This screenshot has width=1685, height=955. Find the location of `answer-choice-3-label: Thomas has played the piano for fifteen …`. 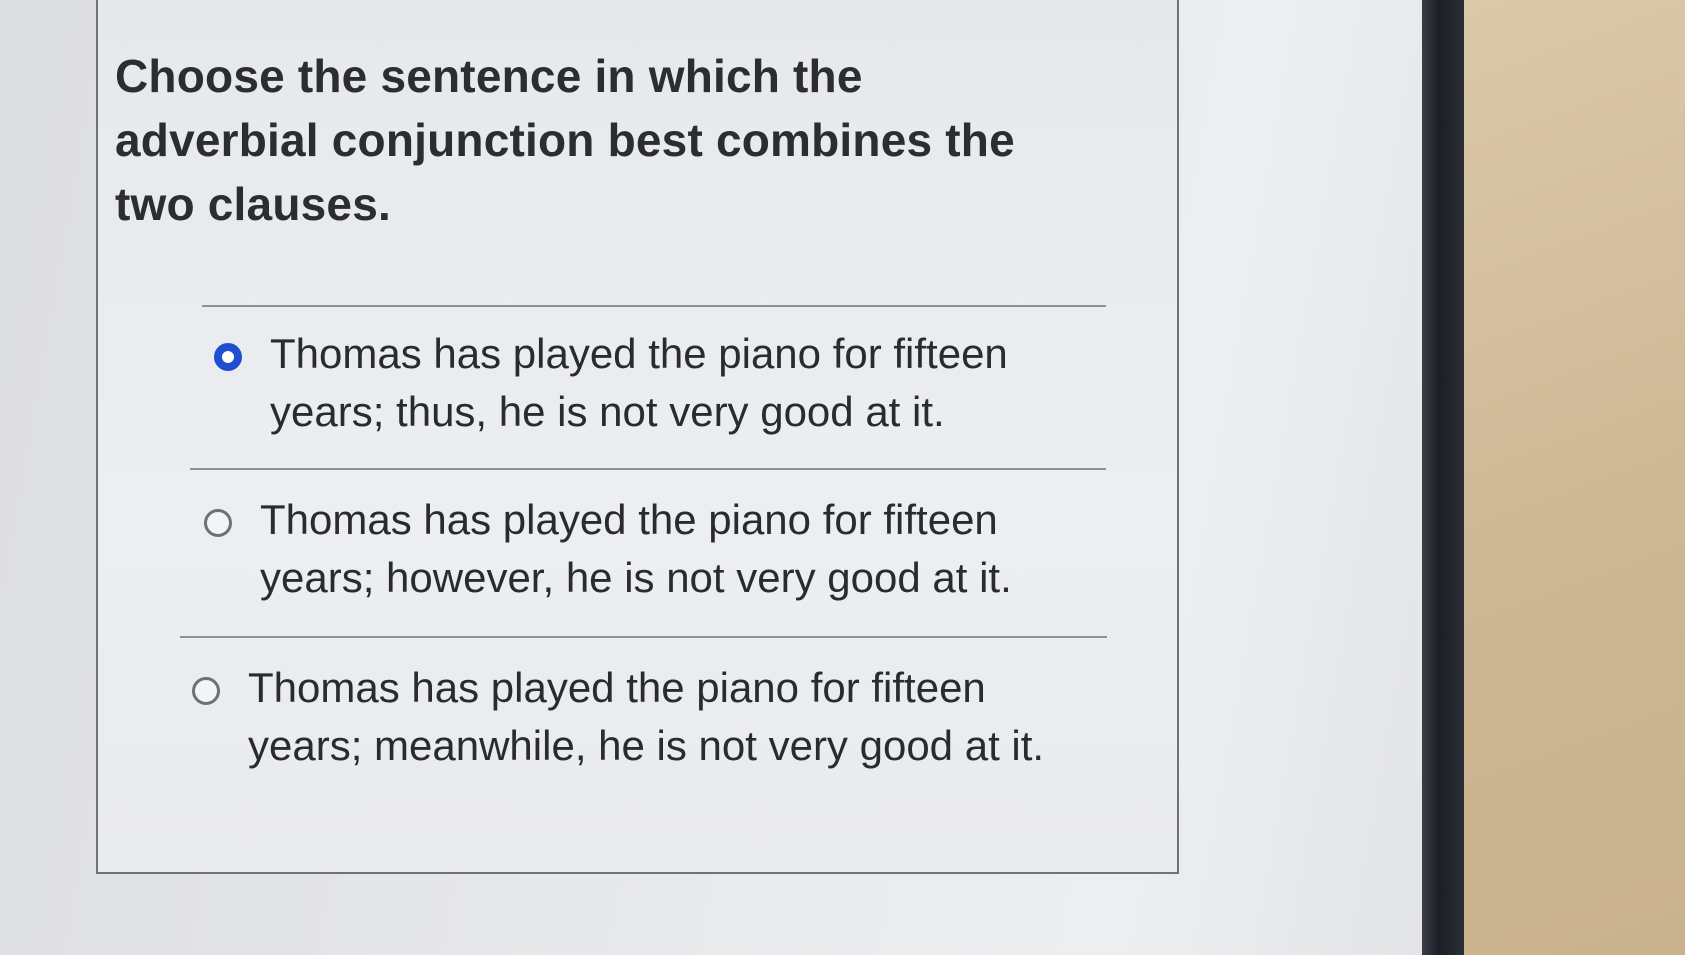

answer-choice-3-label: Thomas has played the piano for fifteen … is located at coordinates (646, 716).